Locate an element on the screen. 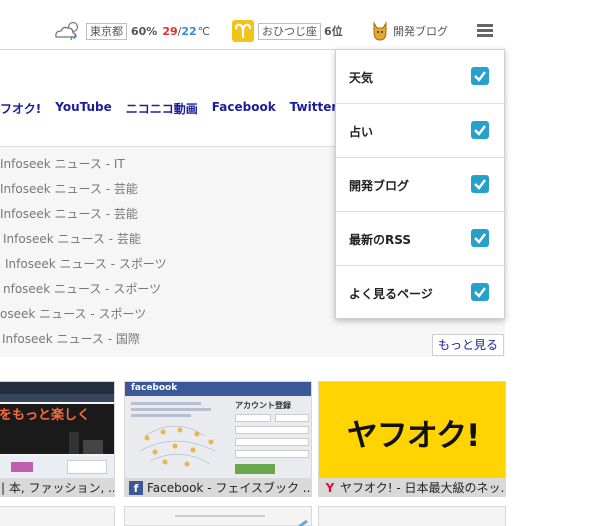 Image resolution: width=595 pixels, height=526 pixels. menu-icon is located at coordinates (485, 31).